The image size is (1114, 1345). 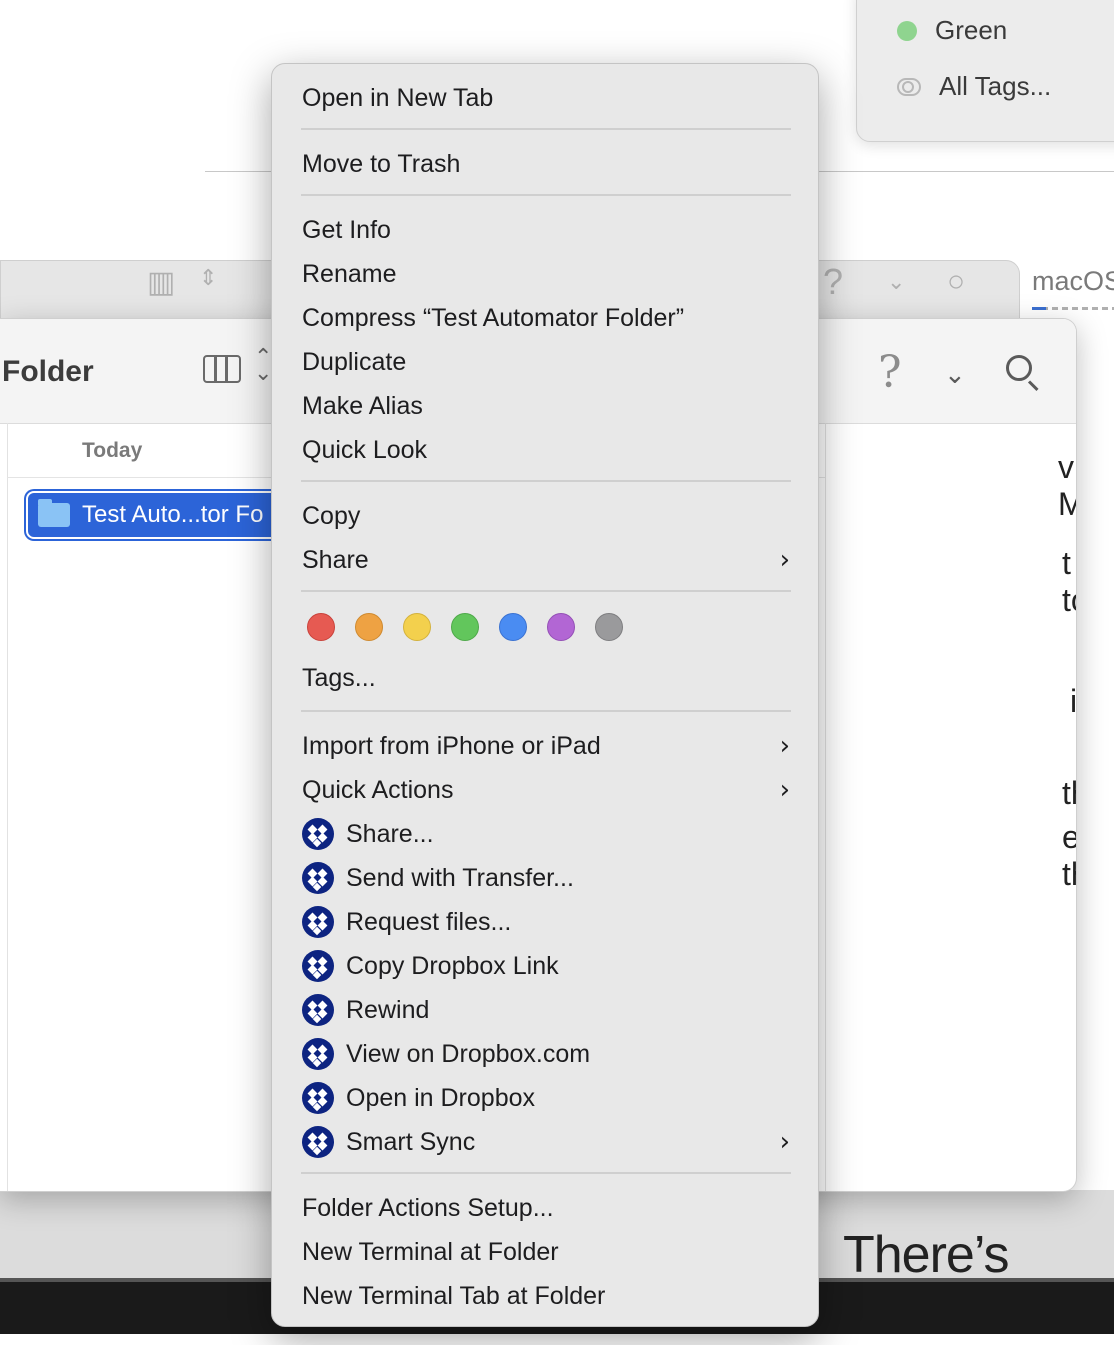 I want to click on menu-dropbox-view-on-web: View on Dropbox.com, so click(x=446, y=1054).